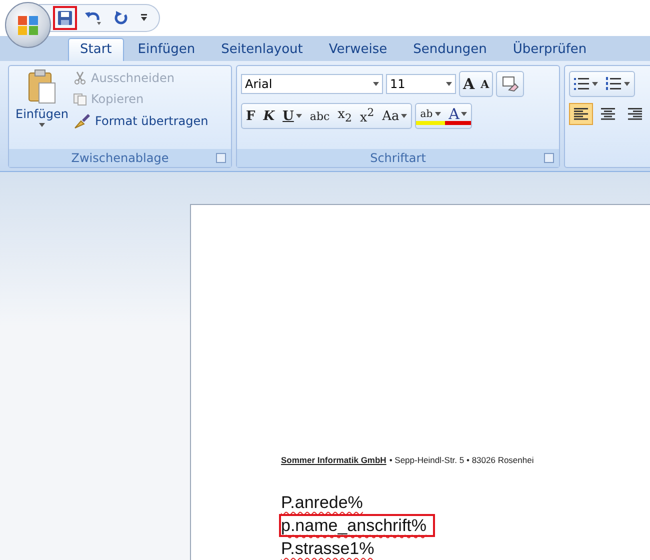  I want to click on shrink-font-button: A, so click(485, 84).